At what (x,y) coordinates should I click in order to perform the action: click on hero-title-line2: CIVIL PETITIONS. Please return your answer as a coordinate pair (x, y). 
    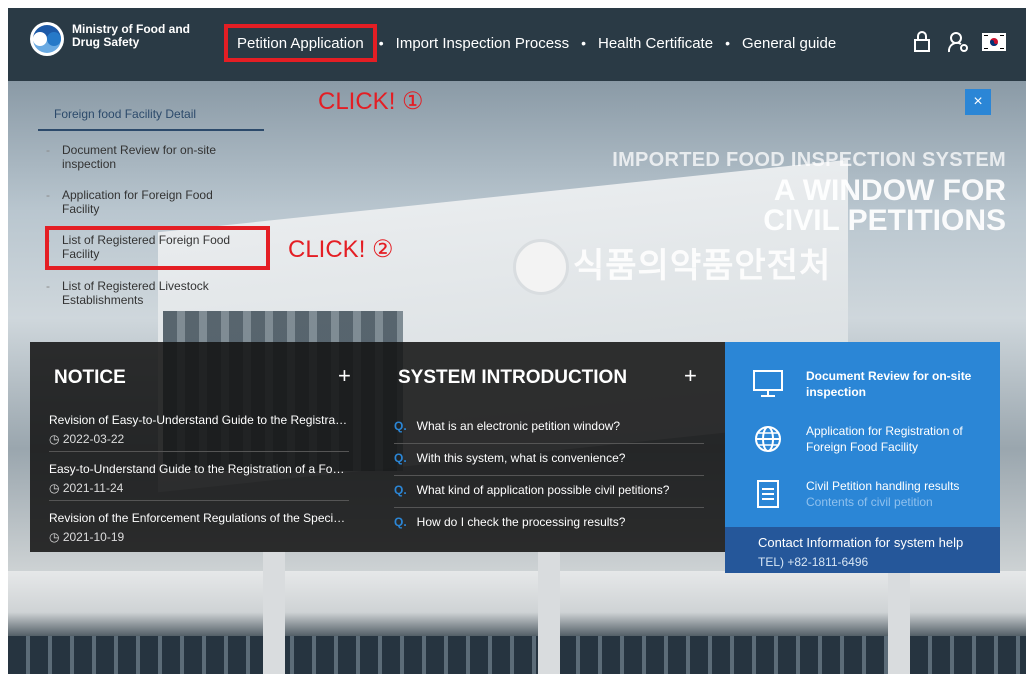
    Looking at the image, I should click on (884, 220).